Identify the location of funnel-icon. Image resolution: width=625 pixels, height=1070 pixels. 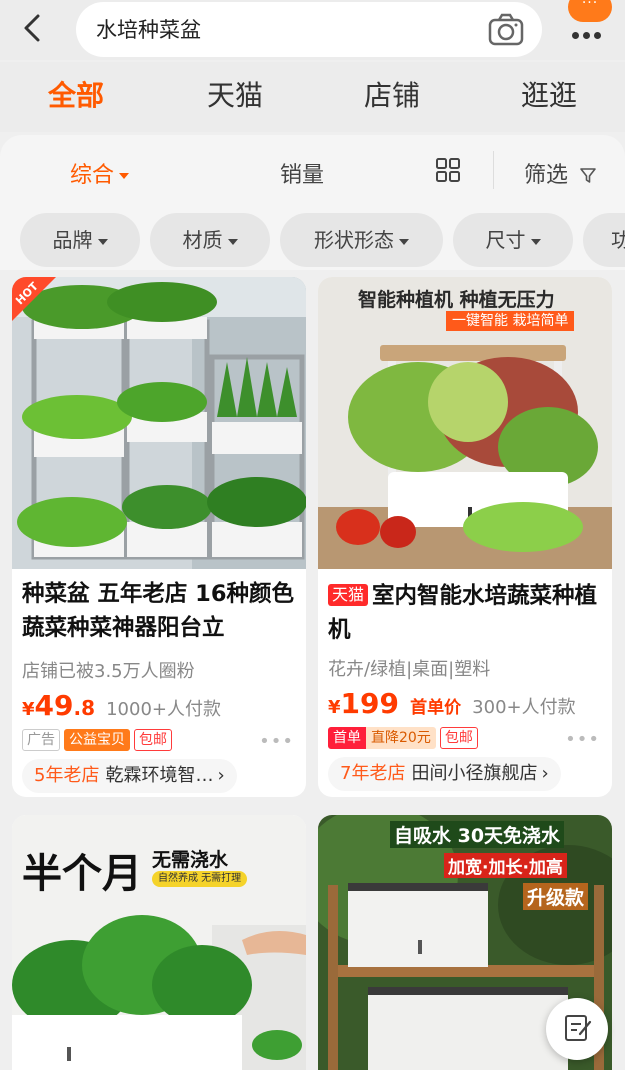
(588, 175).